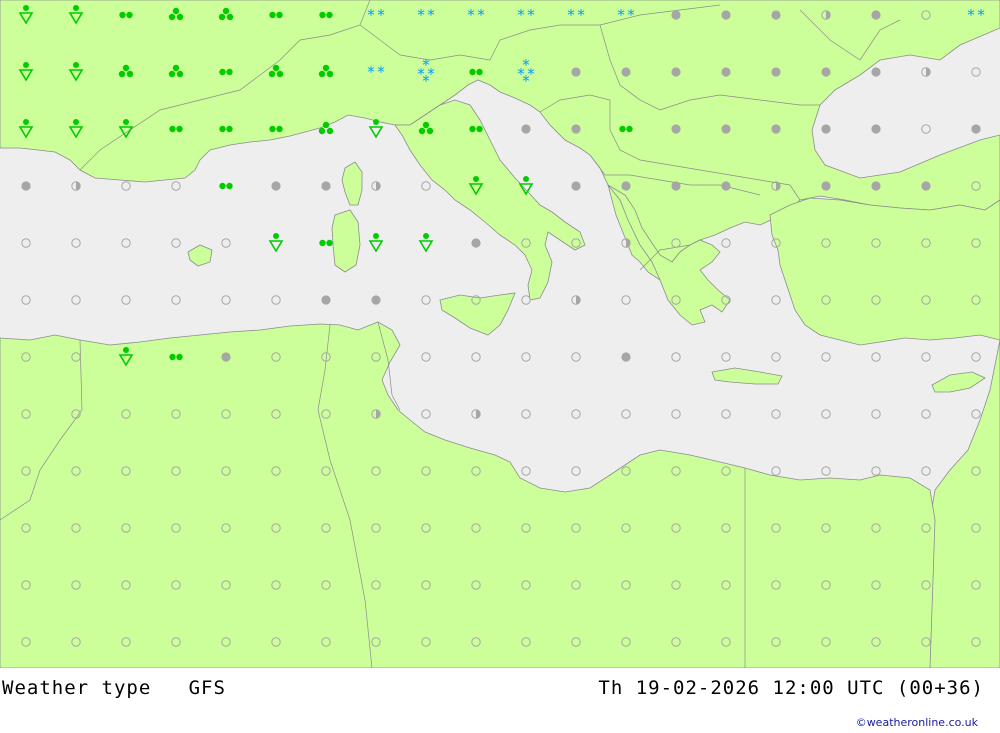 Image resolution: width=1000 pixels, height=733 pixels. What do you see at coordinates (791, 688) in the screenshot?
I see `forecast-timestamp: Th 19-02-2026 12:00 UTC (00+36)` at bounding box center [791, 688].